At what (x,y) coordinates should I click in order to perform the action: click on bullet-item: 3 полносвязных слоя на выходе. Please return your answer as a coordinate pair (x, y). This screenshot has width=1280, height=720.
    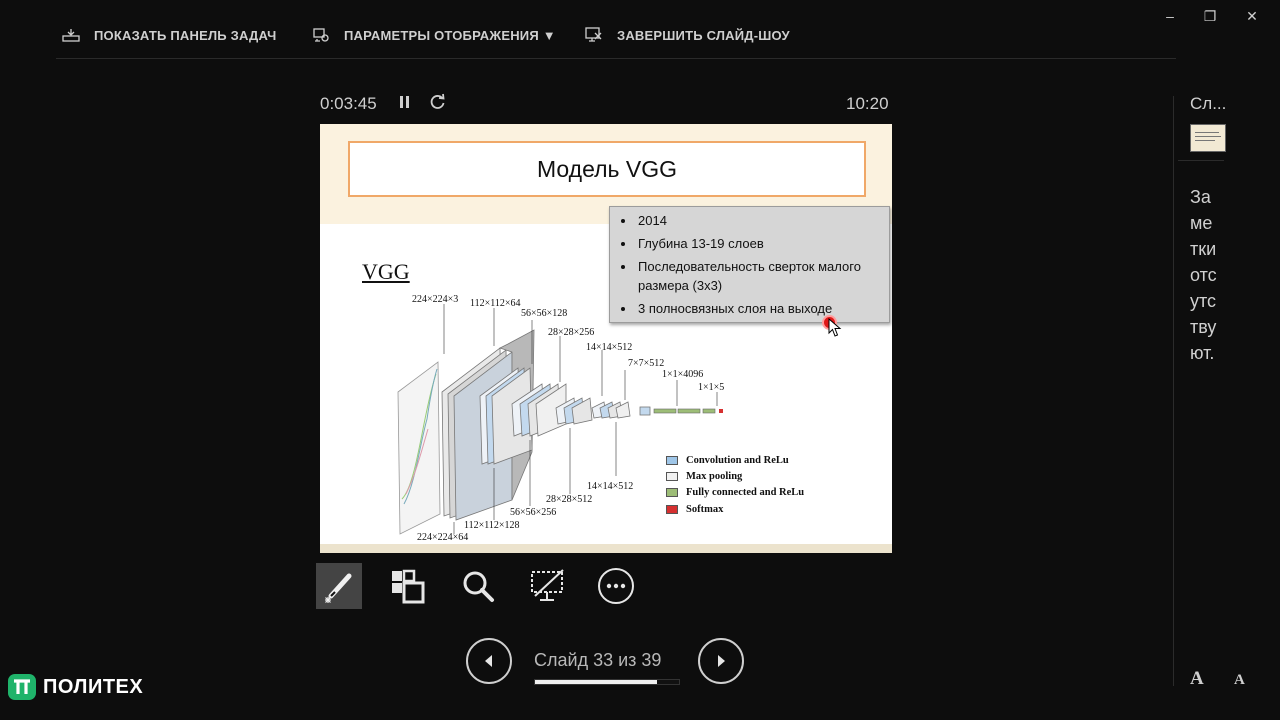
    Looking at the image, I should click on (758, 308).